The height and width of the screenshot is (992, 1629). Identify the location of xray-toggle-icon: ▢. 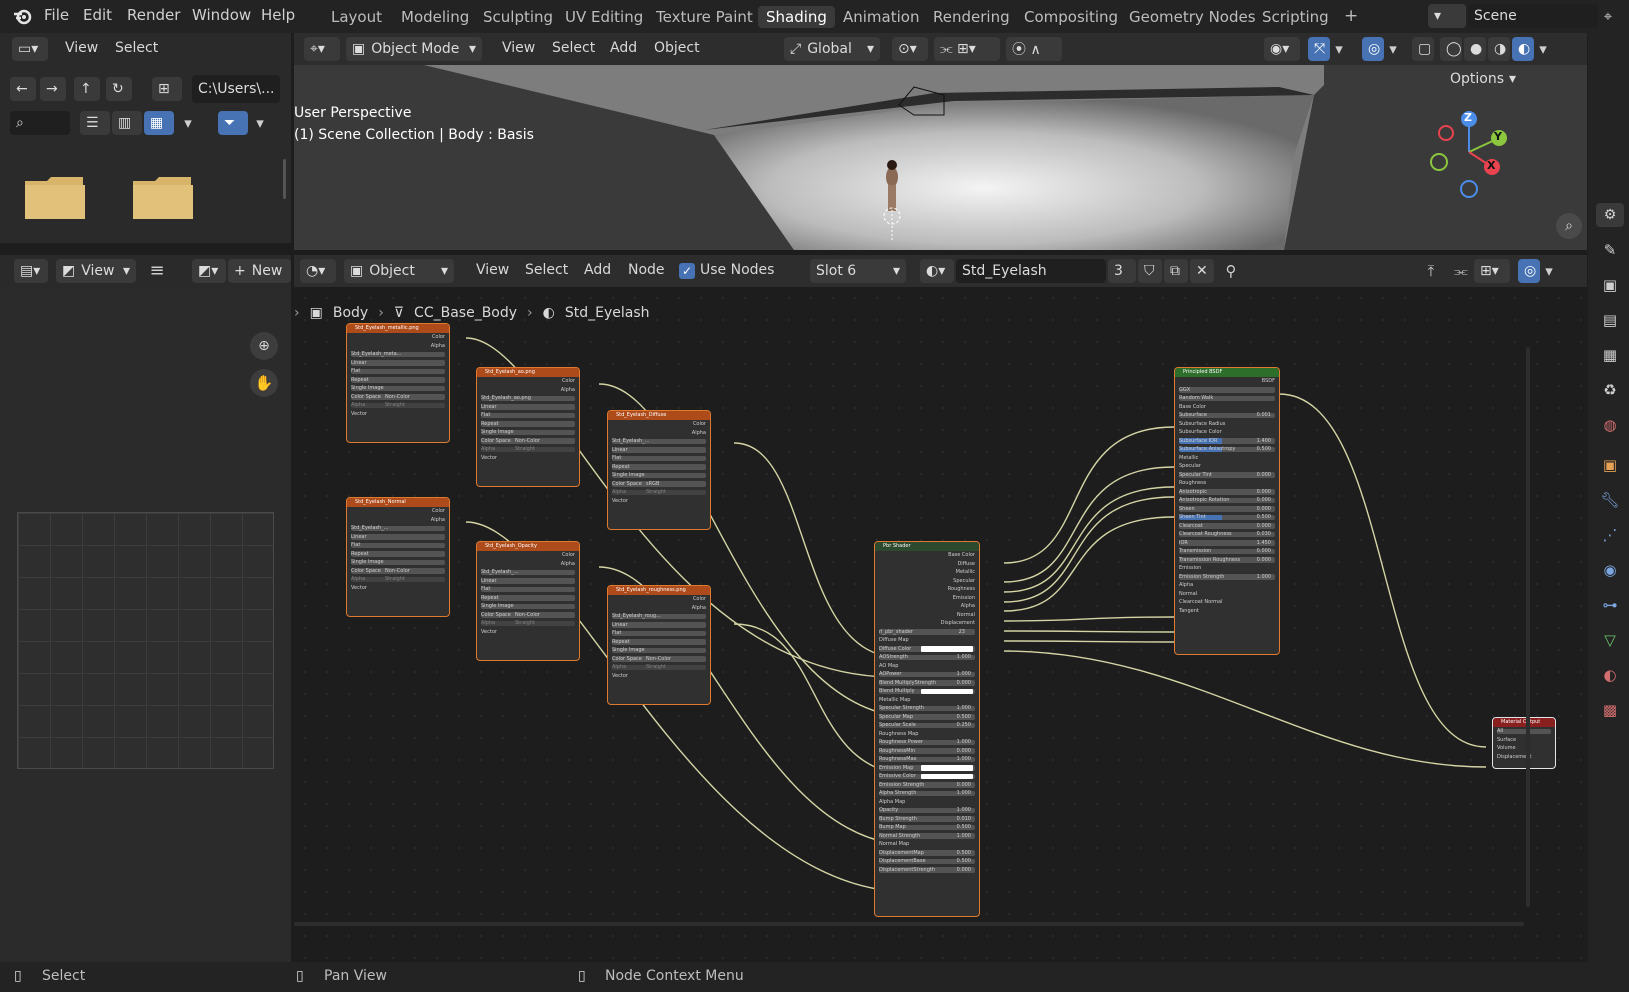
(1423, 49).